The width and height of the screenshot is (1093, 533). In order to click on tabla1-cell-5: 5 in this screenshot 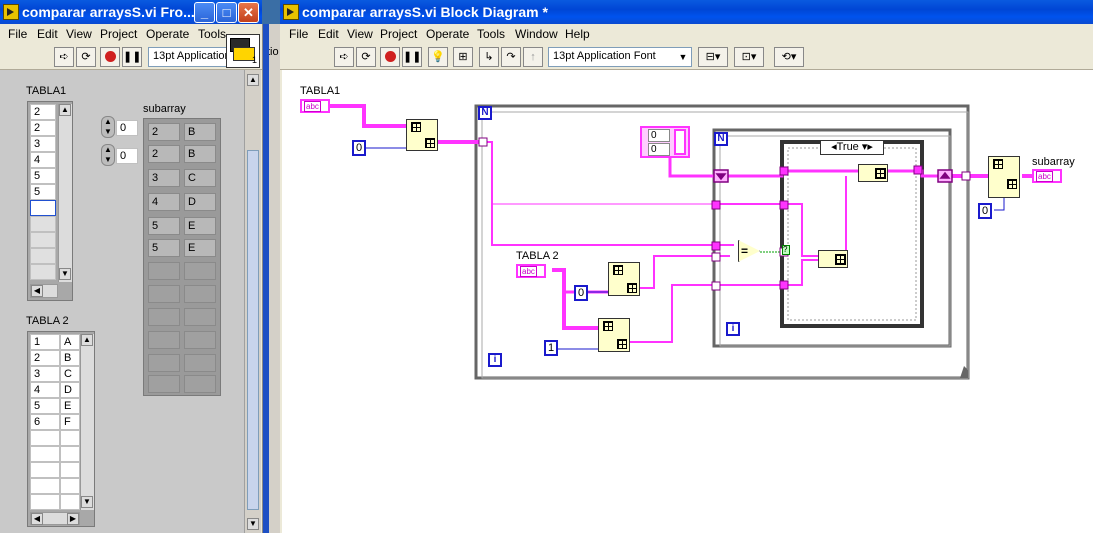, I will do `click(43, 192)`.